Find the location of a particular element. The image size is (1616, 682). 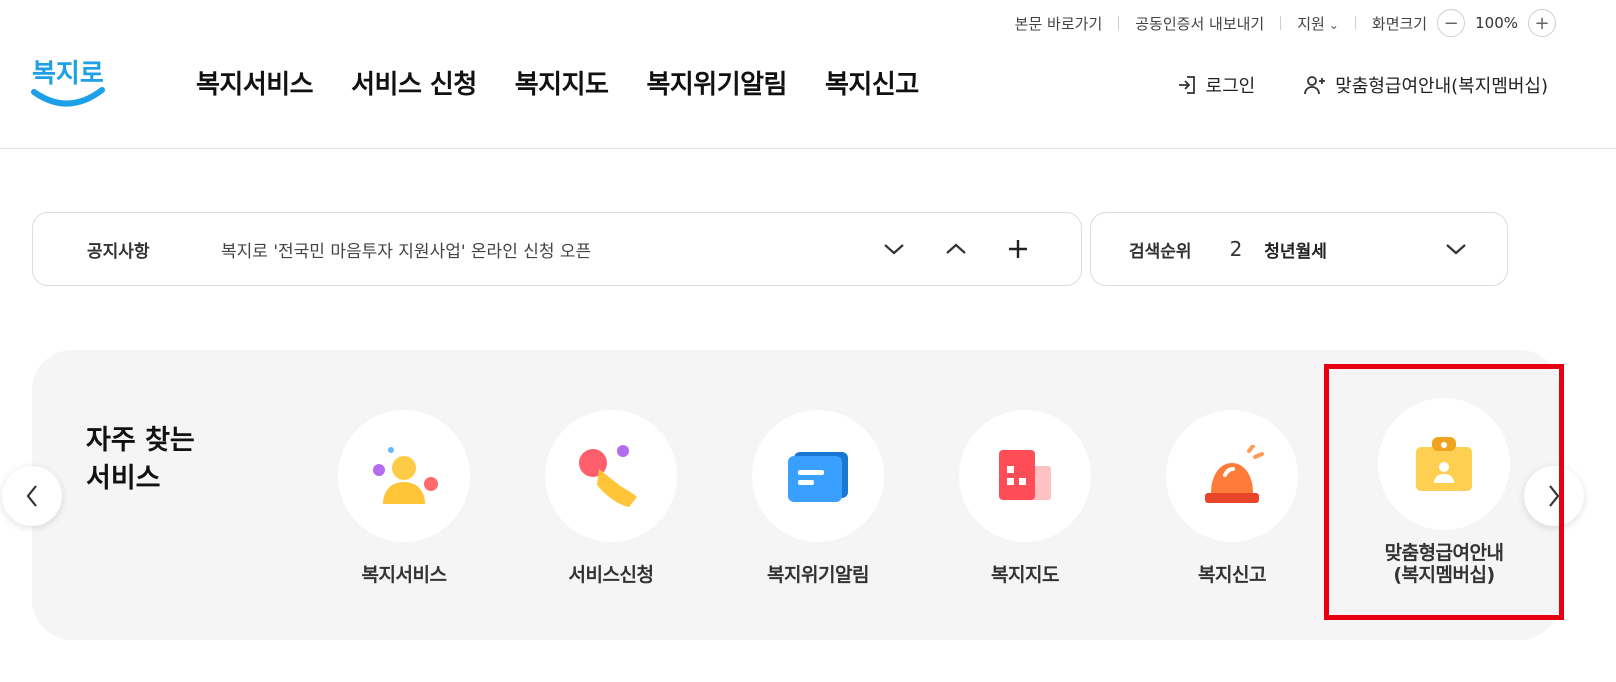

zoom-in-button: + is located at coordinates (1542, 23).